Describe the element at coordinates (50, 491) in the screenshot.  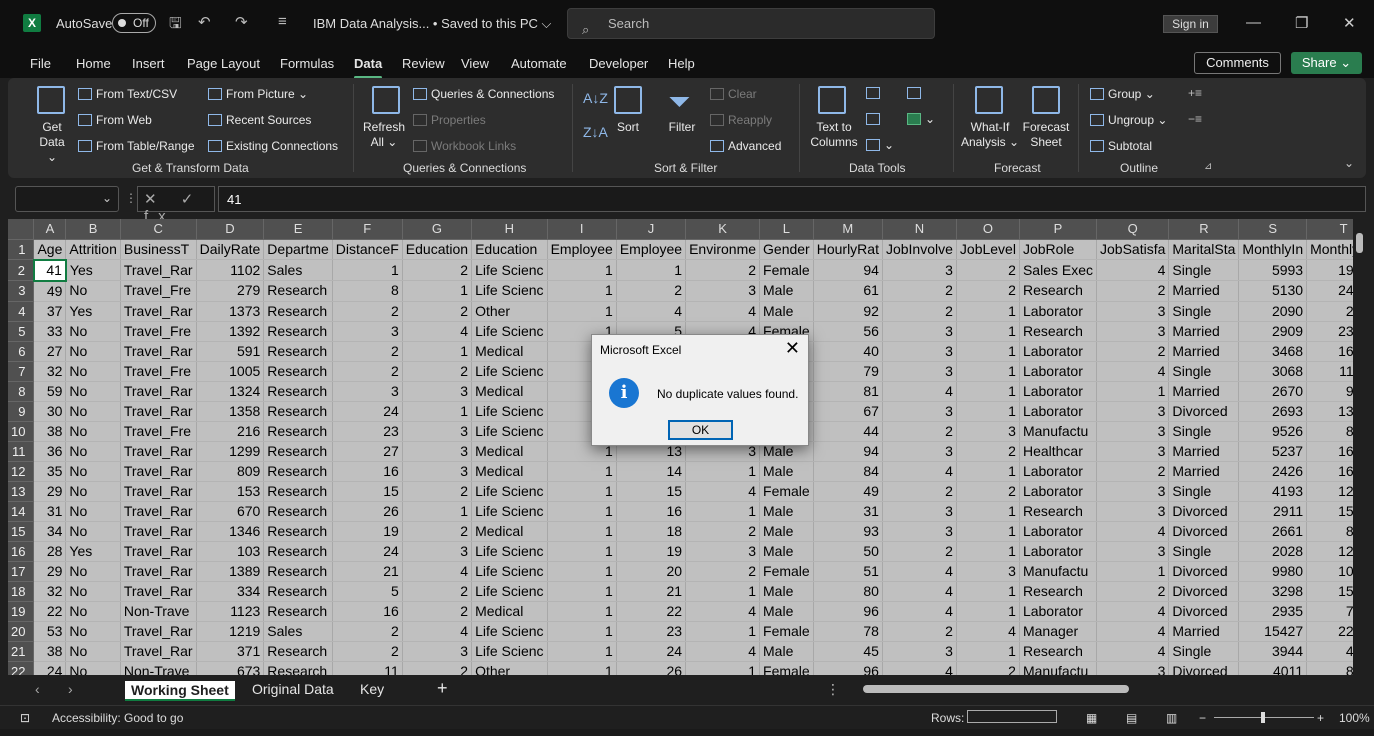
I see `cell: 29` at that location.